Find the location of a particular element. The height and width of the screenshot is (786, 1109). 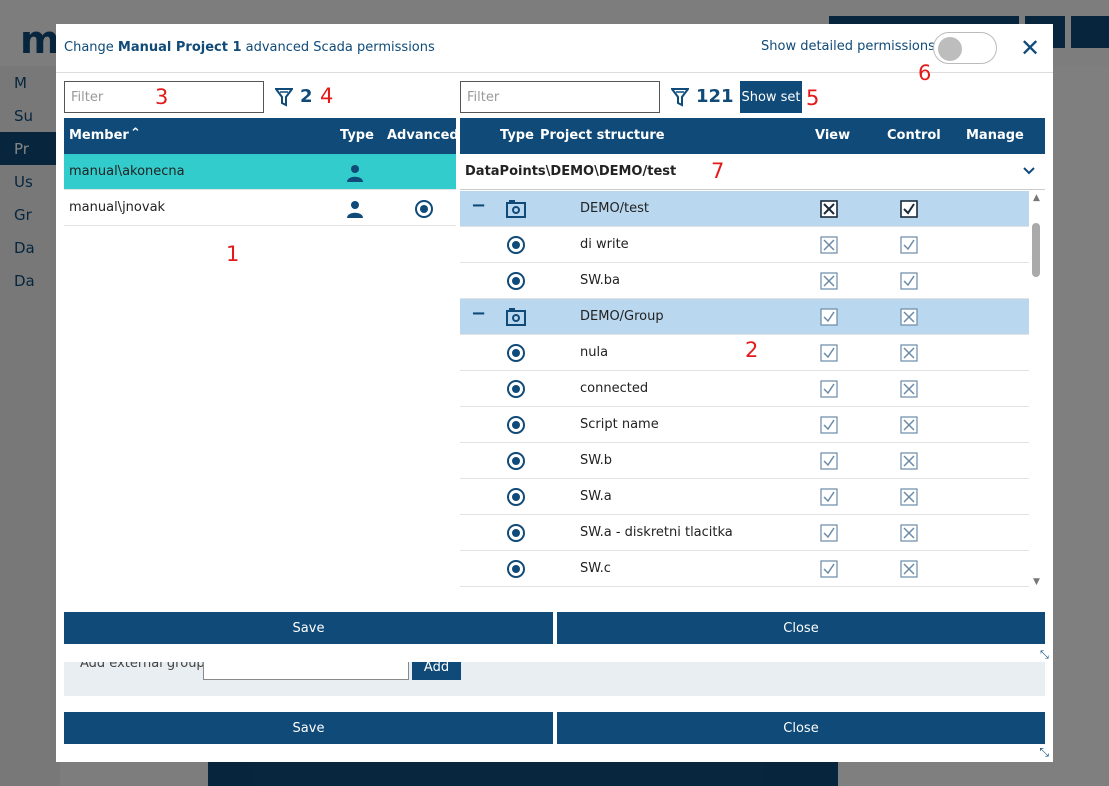

structure-item-row: di write is located at coordinates (744, 245).